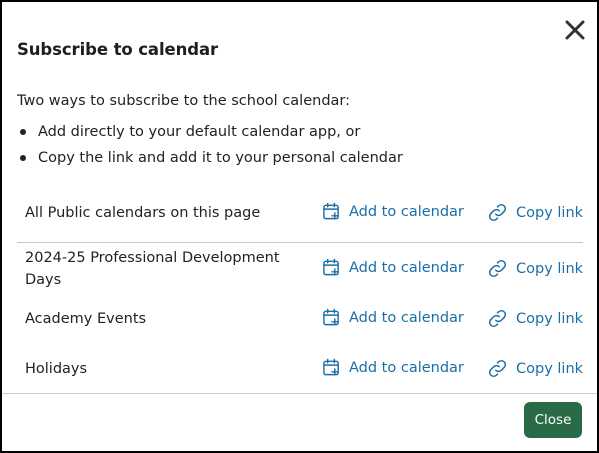  I want to click on close-button: Close, so click(553, 420).